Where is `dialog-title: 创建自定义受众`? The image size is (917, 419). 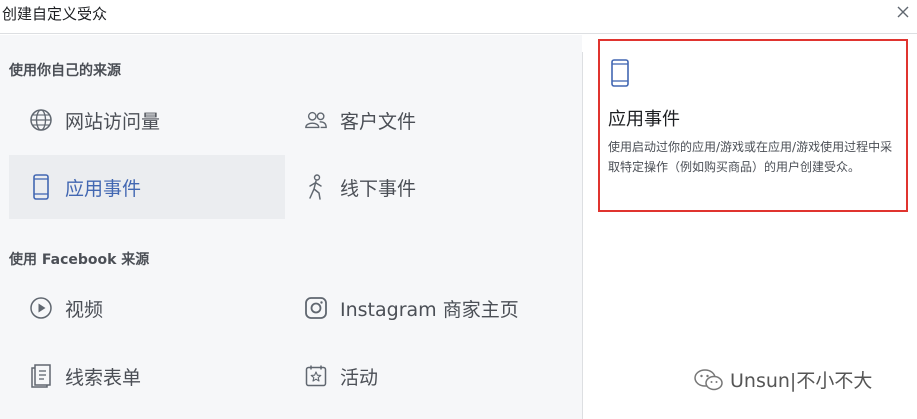 dialog-title: 创建自定义受众 is located at coordinates (55, 14).